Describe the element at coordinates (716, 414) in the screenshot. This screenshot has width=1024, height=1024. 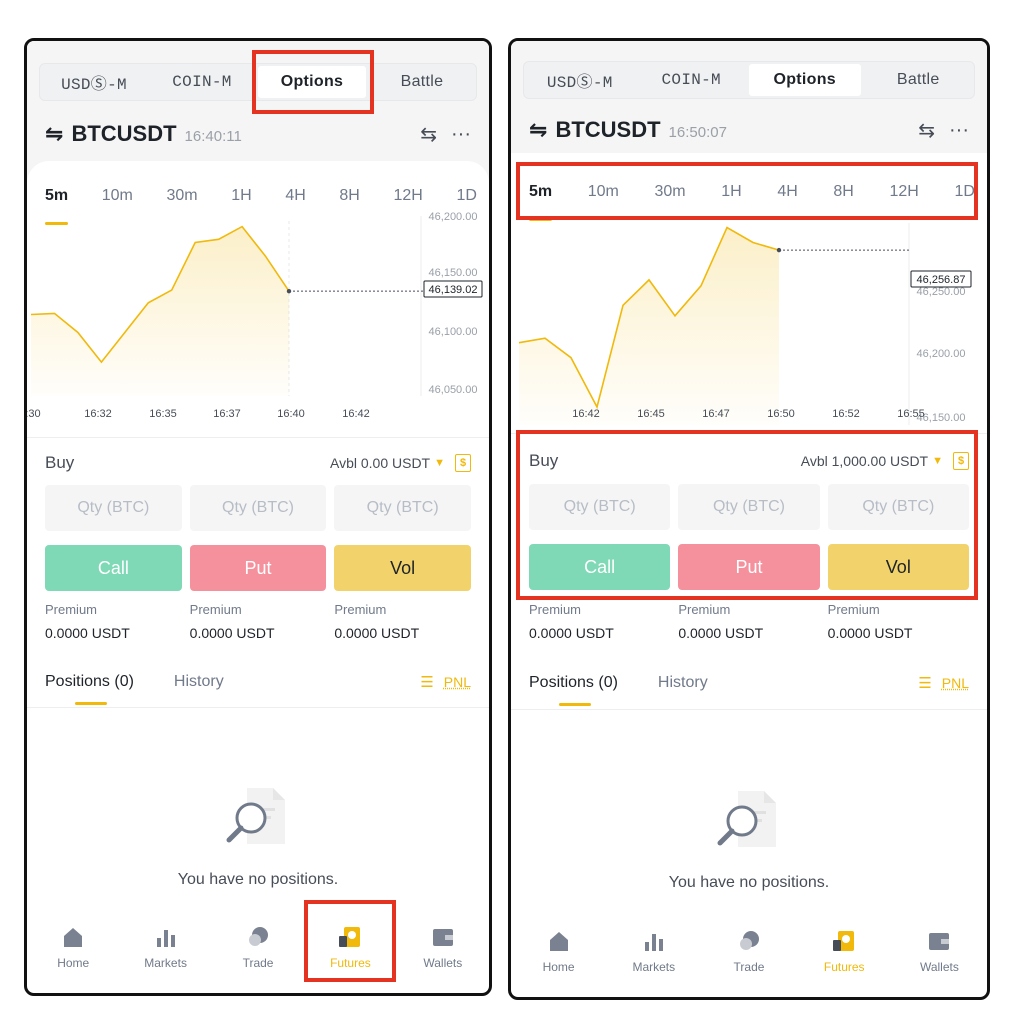
I see `time-label: 16:47` at that location.